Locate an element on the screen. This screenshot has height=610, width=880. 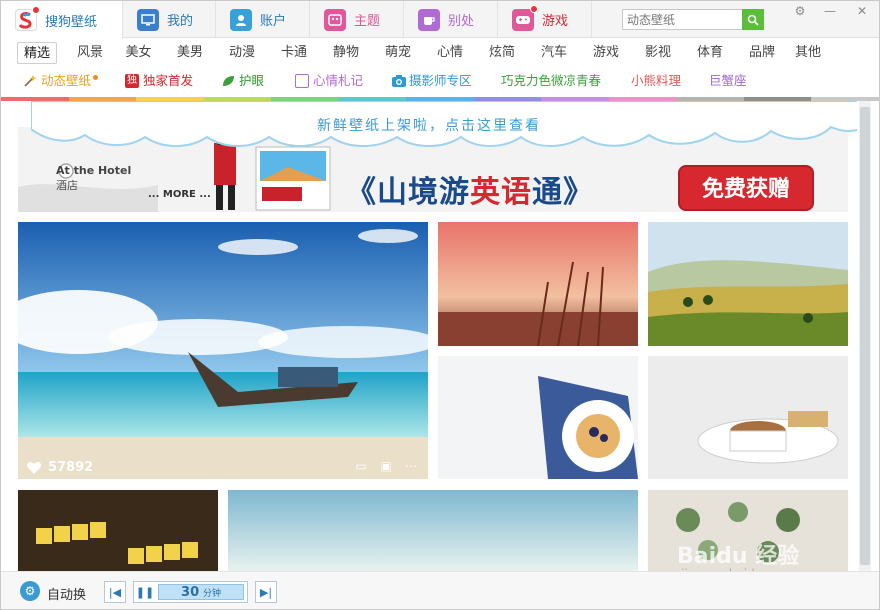
more-options-button: ⋯ is located at coordinates (411, 466).